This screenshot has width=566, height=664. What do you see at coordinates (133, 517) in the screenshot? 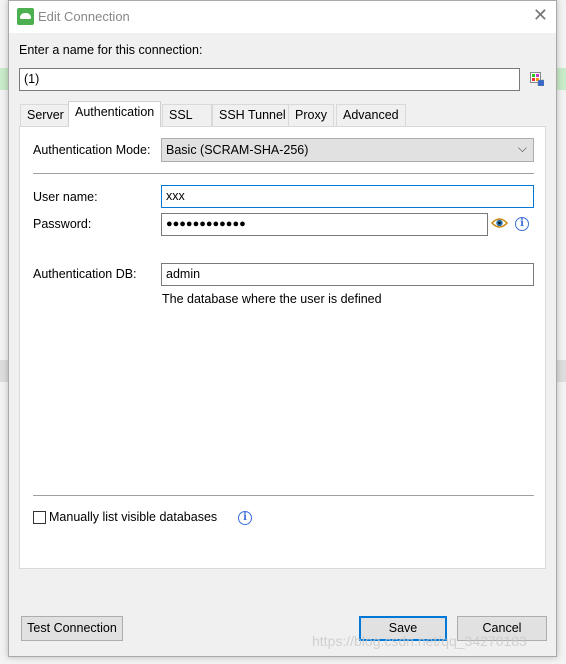
I see `manual-list-label: Manually list visible databases` at bounding box center [133, 517].